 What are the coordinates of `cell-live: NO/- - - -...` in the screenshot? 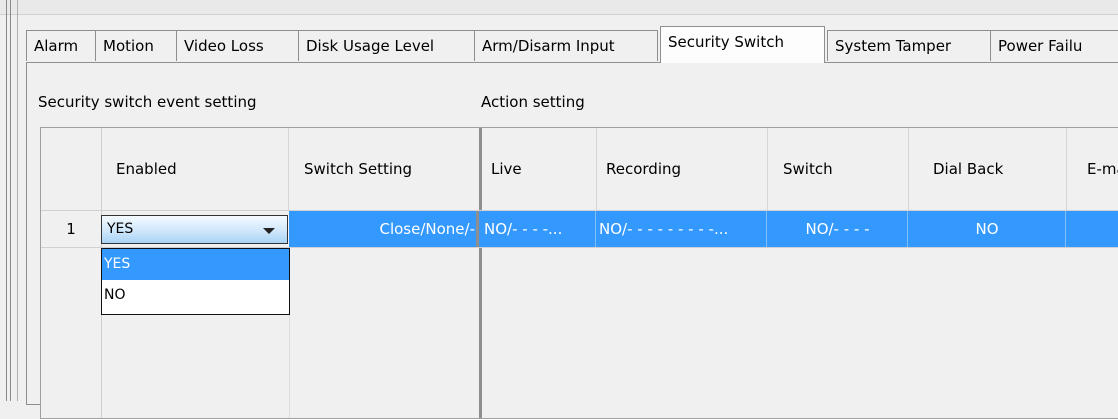 It's located at (539, 229).